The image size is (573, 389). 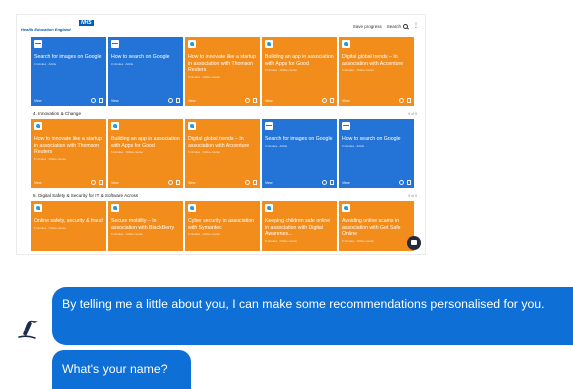 I want to click on header-actions: Save progress Search ⋮, so click(x=386, y=26).